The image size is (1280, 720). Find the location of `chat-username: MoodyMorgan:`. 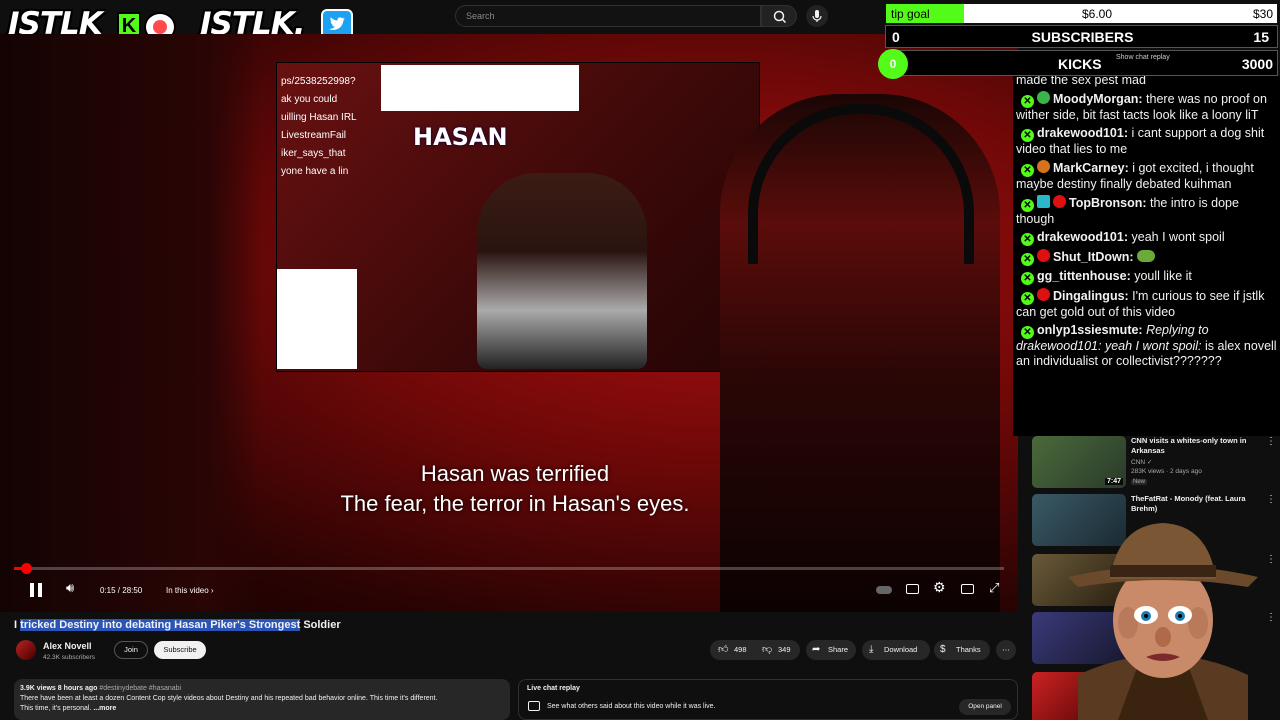

chat-username: MoodyMorgan: is located at coordinates (1098, 99).